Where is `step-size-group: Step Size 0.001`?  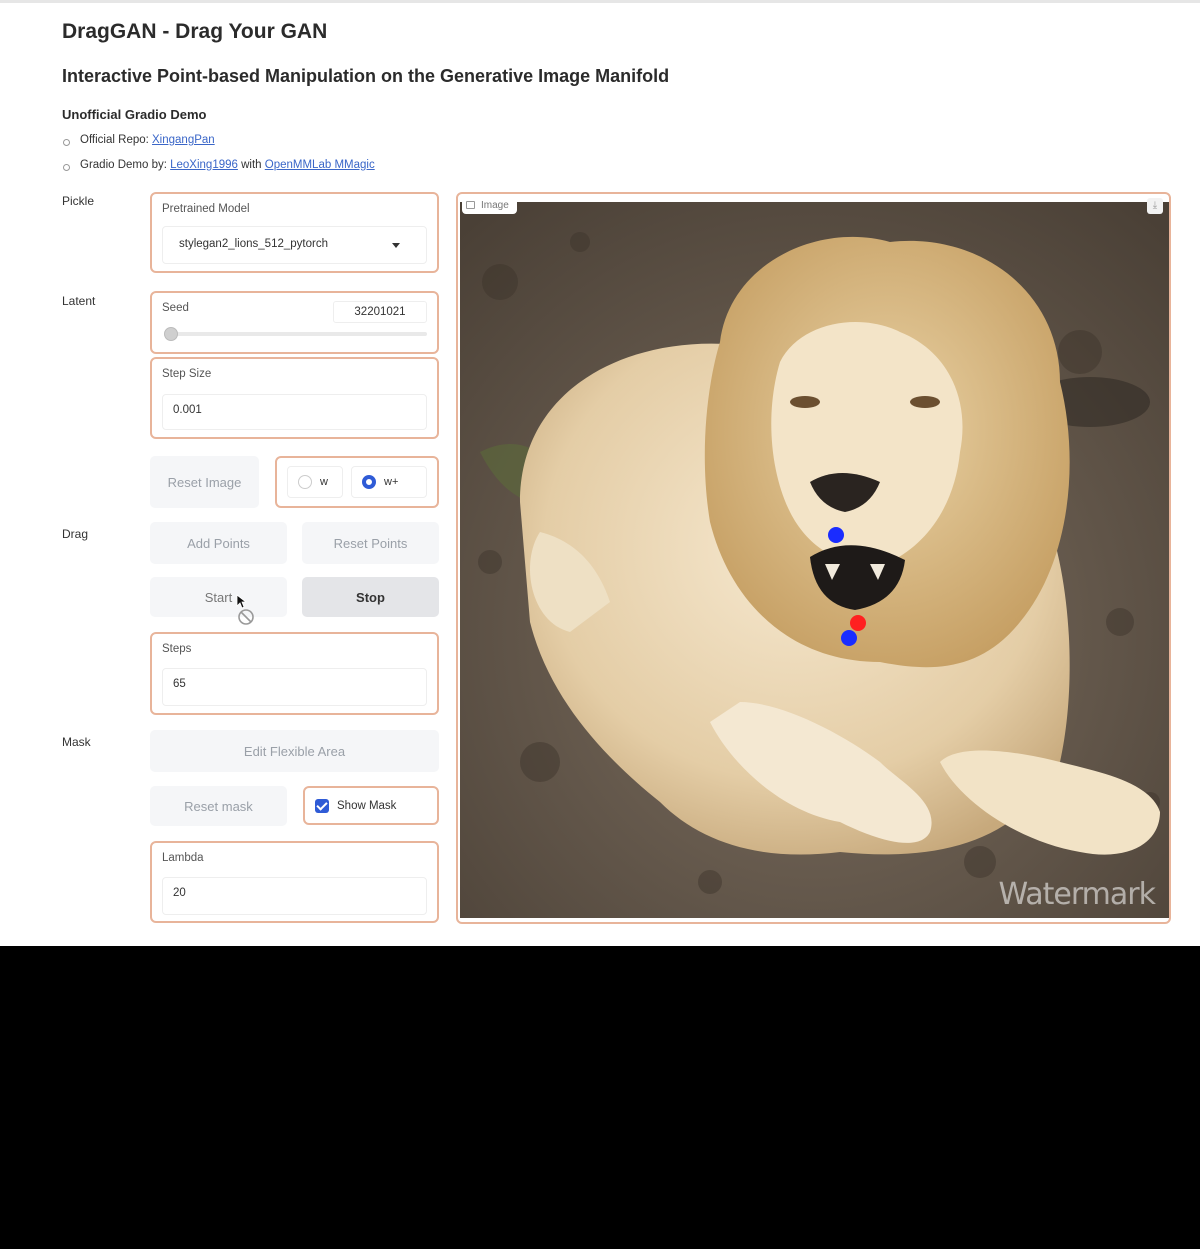
step-size-group: Step Size 0.001 is located at coordinates (294, 398).